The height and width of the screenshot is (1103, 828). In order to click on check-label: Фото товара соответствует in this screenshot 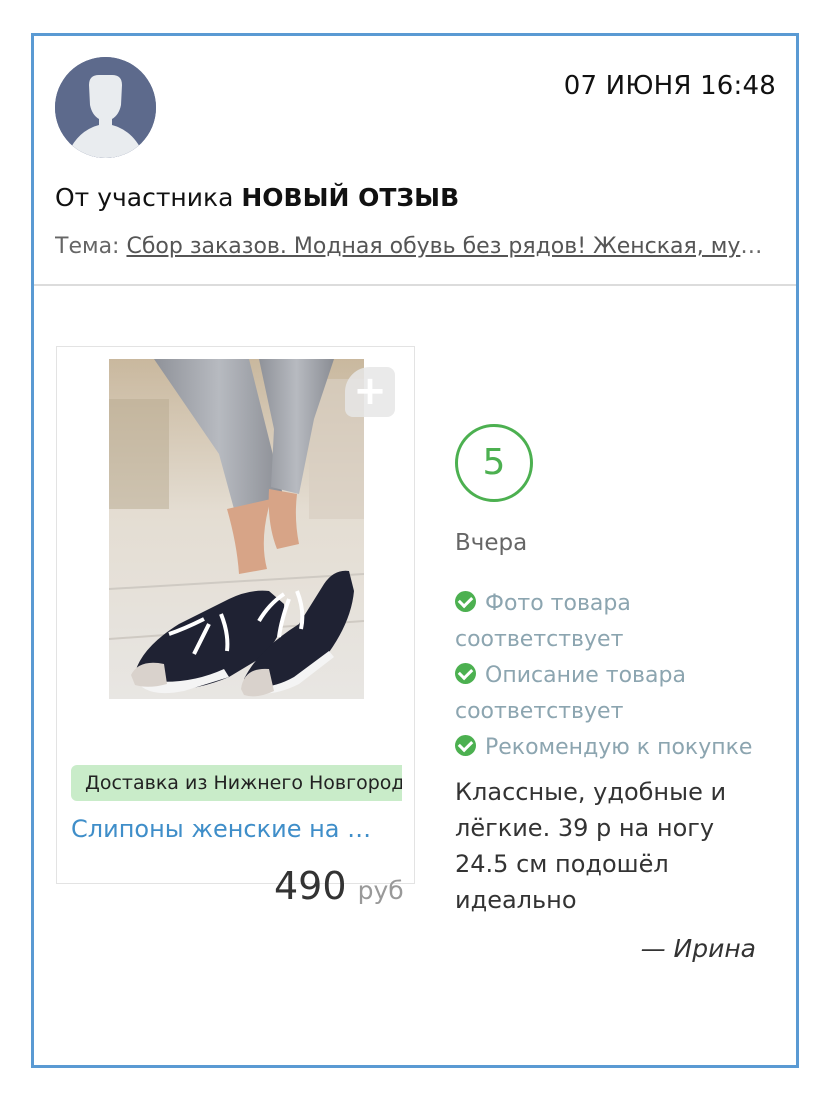, I will do `click(543, 621)`.